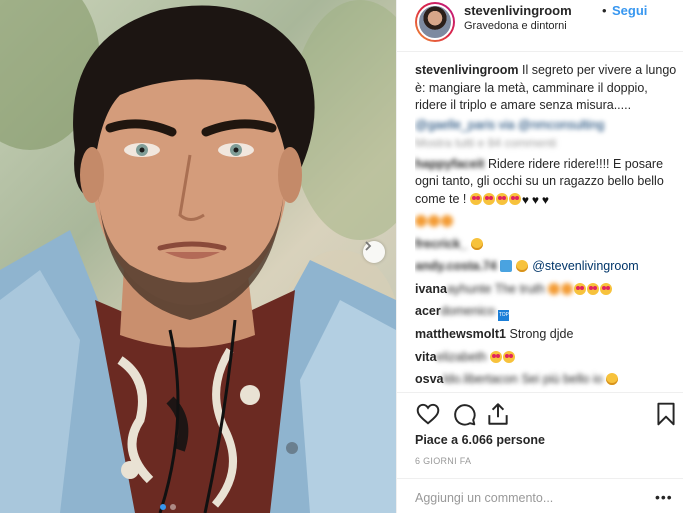 This screenshot has width=683, height=513. I want to click on comment-item: osvaldo.libertacon Sei più bello io, so click(546, 380).